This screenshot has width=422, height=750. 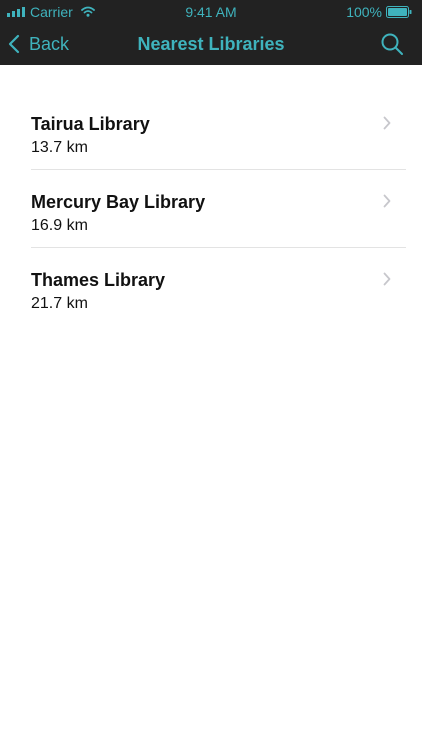 I want to click on library-row-tairua: Tairua Library 13.7 km, so click(x=218, y=131).